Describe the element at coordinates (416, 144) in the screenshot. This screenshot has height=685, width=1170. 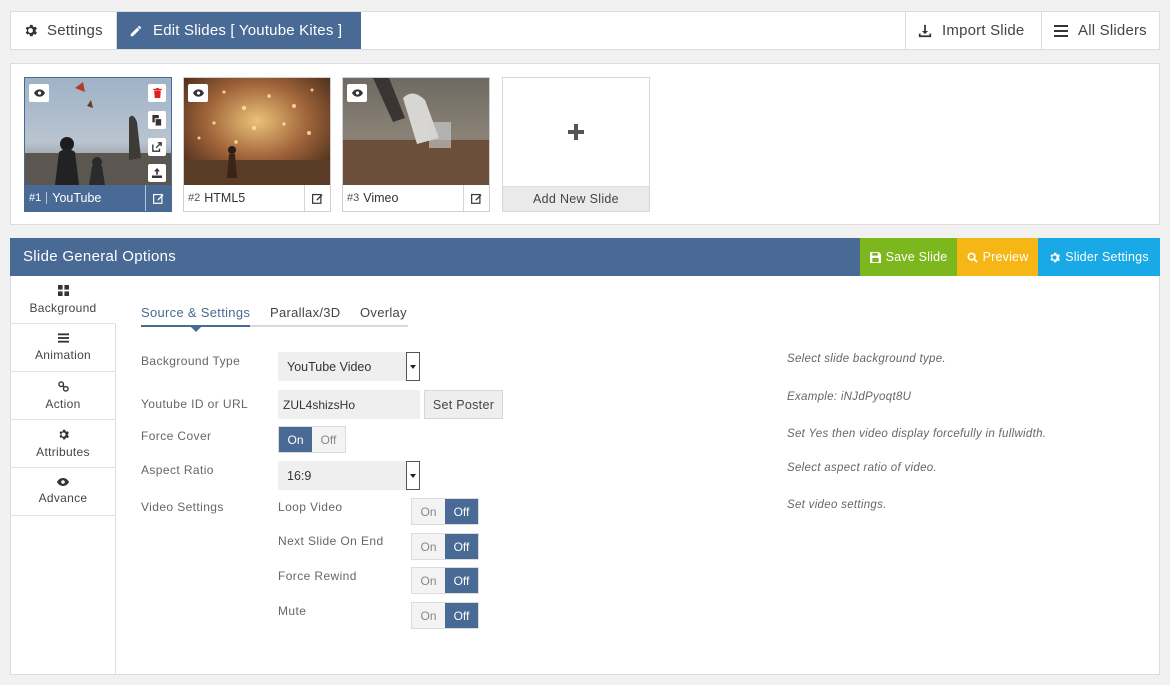
I see `slide-card-3: #3 Vimeo` at that location.